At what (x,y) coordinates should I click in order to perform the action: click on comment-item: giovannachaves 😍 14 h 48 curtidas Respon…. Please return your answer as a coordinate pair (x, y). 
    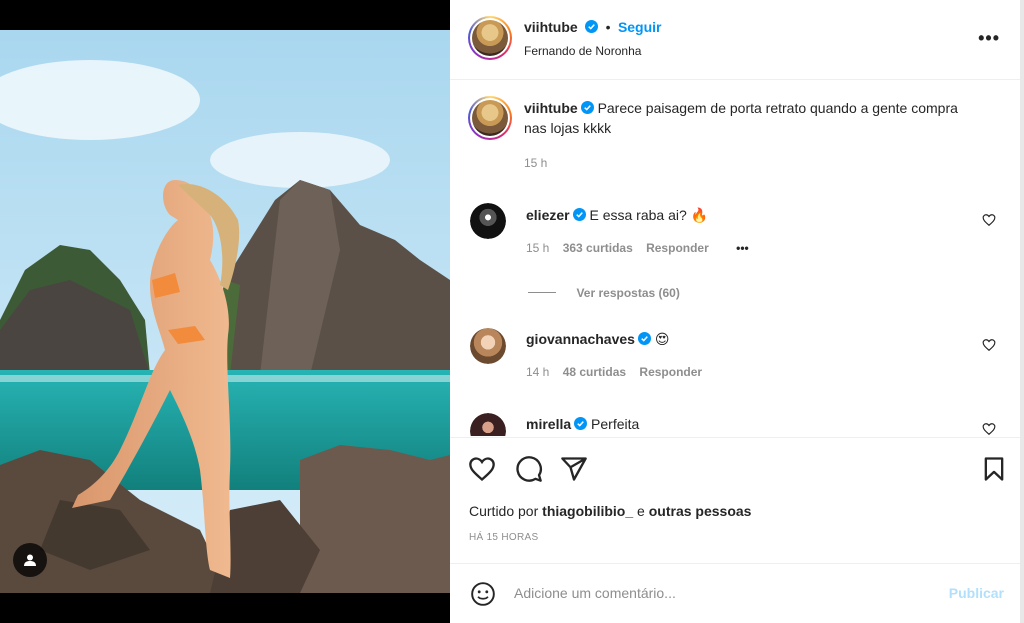
    Looking at the image, I should click on (761, 354).